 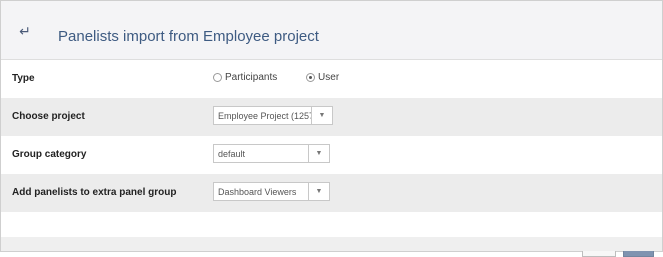 I want to click on group-category-row: Group category default ▼, so click(x=331, y=155).